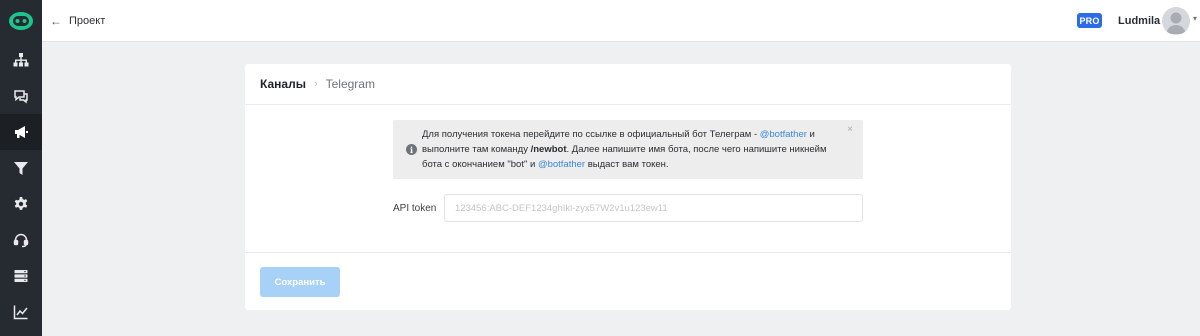 This screenshot has width=1200, height=336. I want to click on chart-line-icon, so click(20, 312).